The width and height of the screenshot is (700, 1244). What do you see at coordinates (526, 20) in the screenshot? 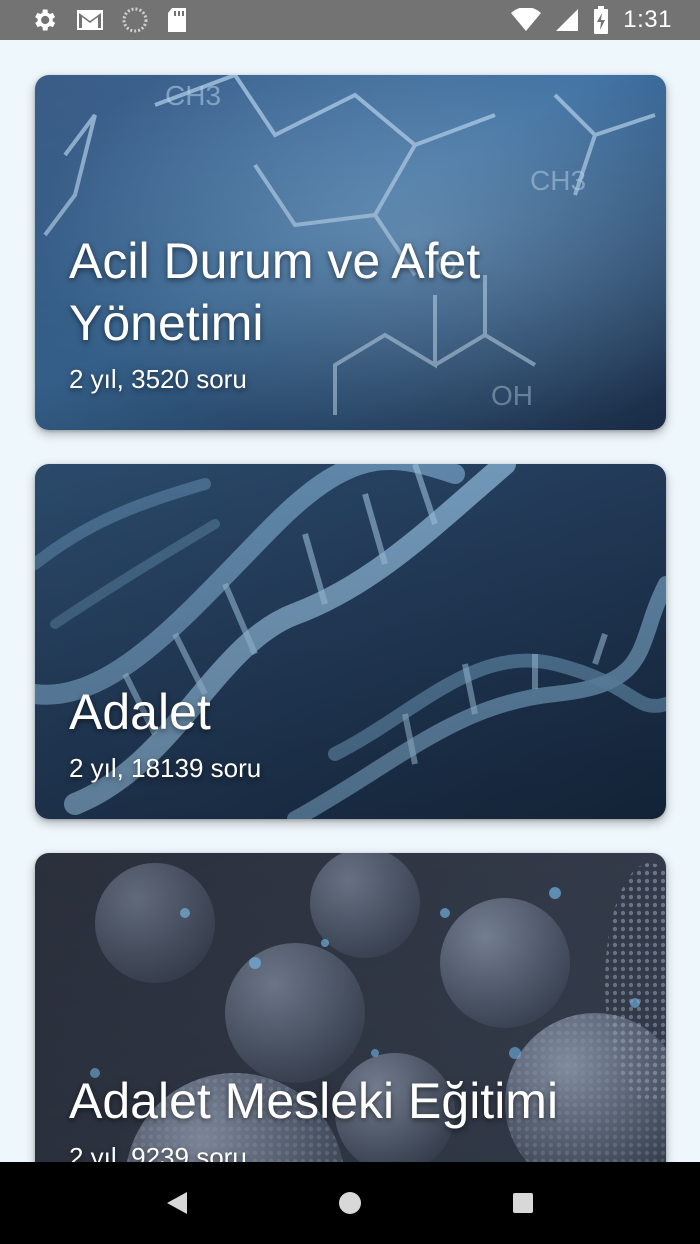
I see `wifi-icon` at bounding box center [526, 20].